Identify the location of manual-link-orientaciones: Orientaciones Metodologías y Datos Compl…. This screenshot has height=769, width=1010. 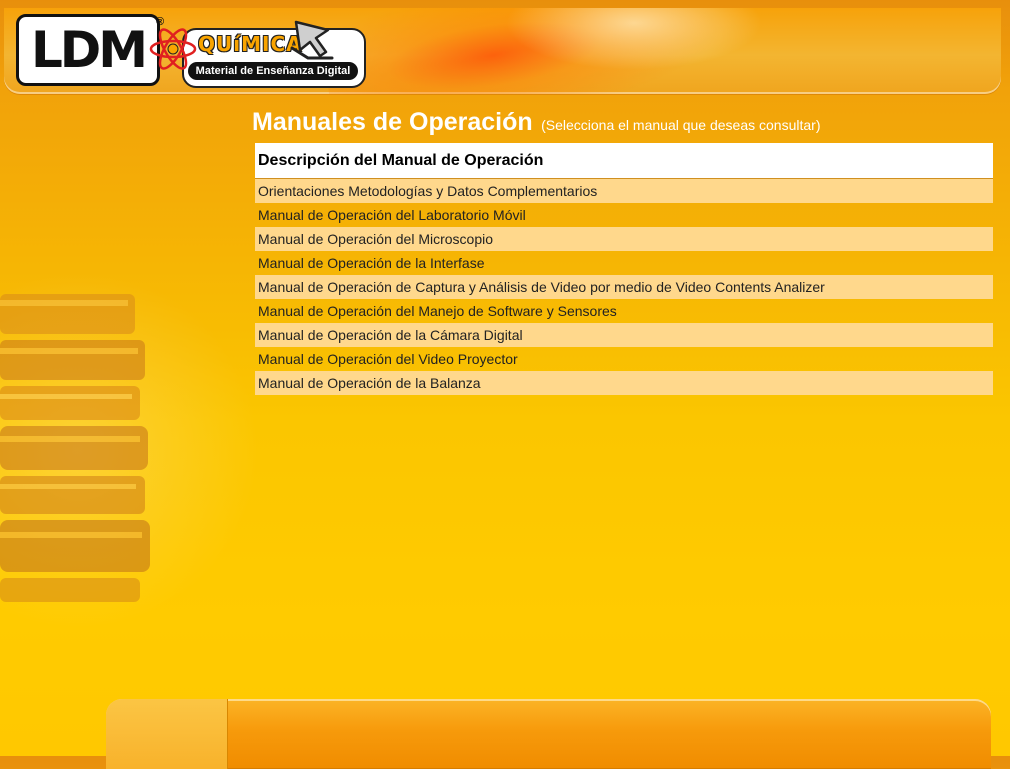
(624, 191).